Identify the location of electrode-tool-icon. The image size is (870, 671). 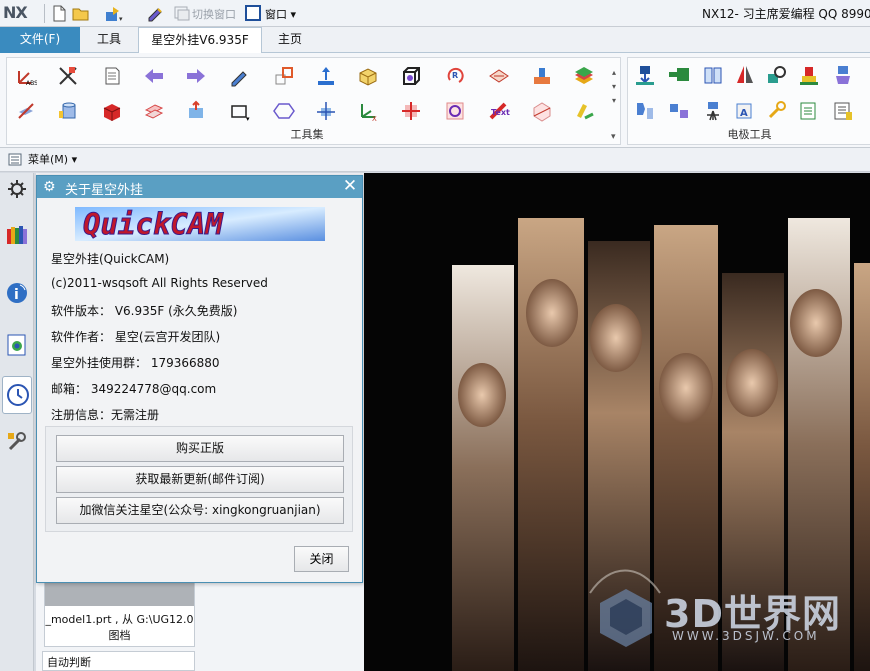
(843, 75).